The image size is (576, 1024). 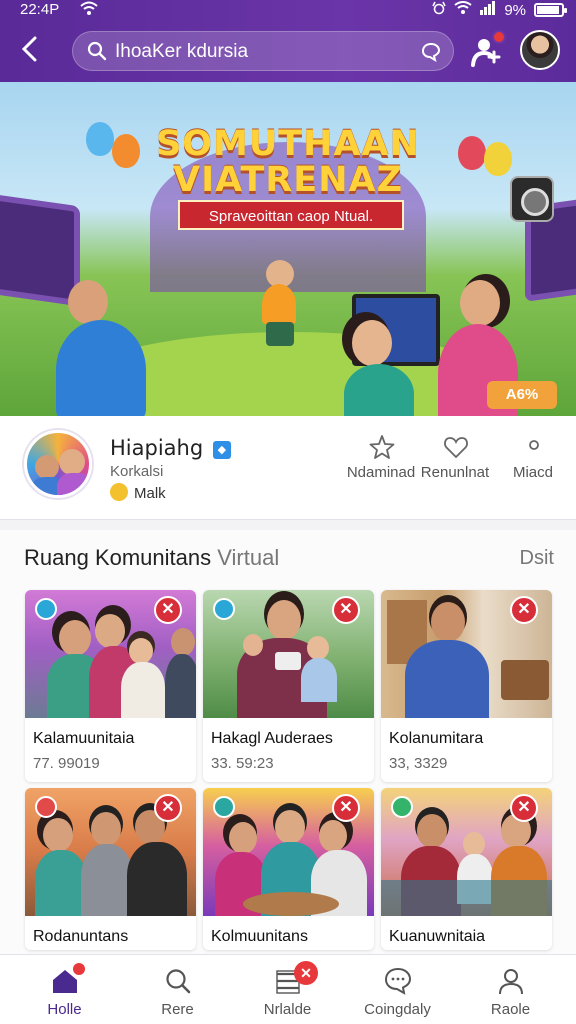 What do you see at coordinates (537, 558) in the screenshot?
I see `section-more-link: Dsit` at bounding box center [537, 558].